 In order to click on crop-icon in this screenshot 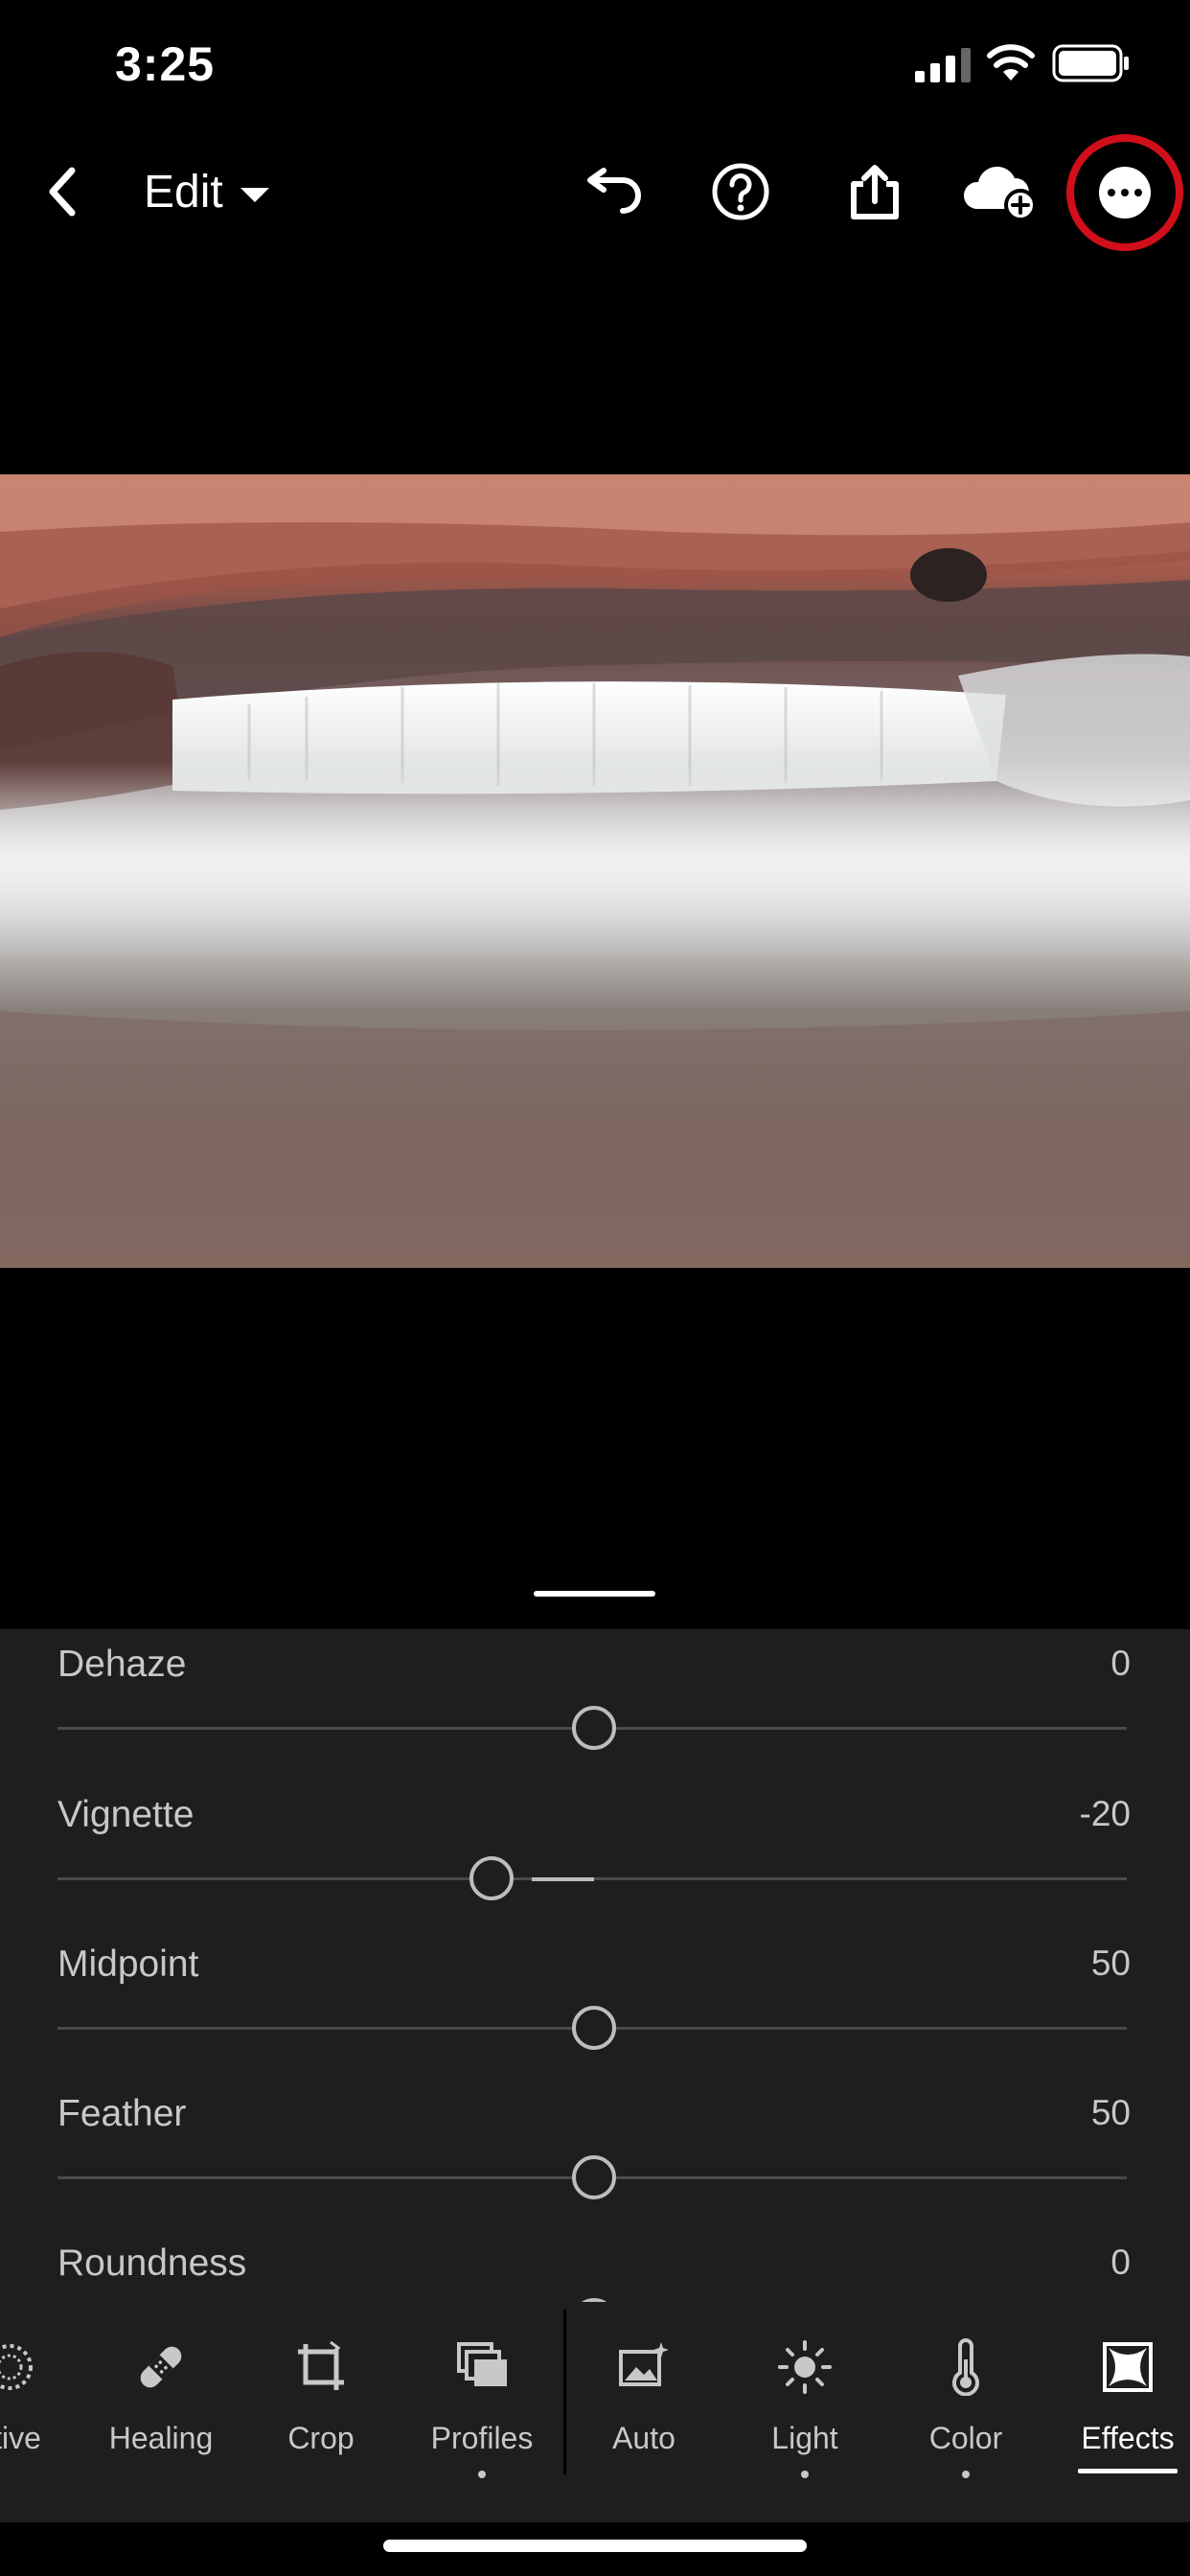, I will do `click(321, 2365)`.